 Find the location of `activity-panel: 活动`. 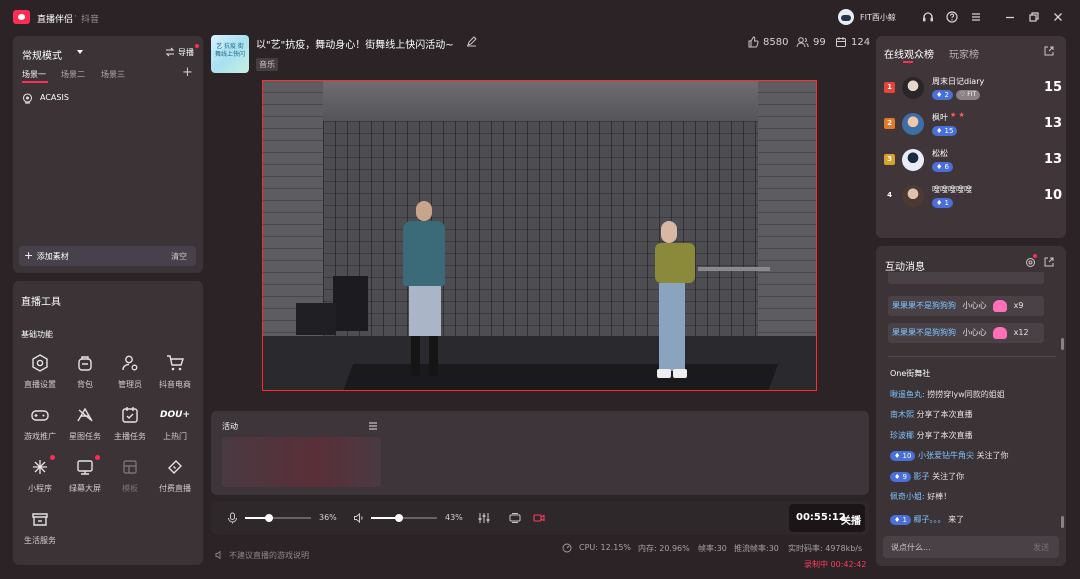

activity-panel: 活动 is located at coordinates (540, 453).